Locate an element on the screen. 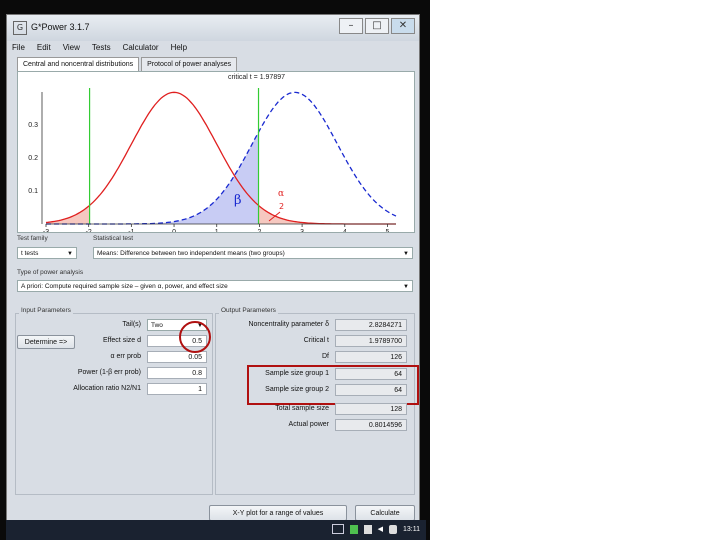 This screenshot has height=540, width=720. tab-protocol: Protocol of power analyses is located at coordinates (189, 64).